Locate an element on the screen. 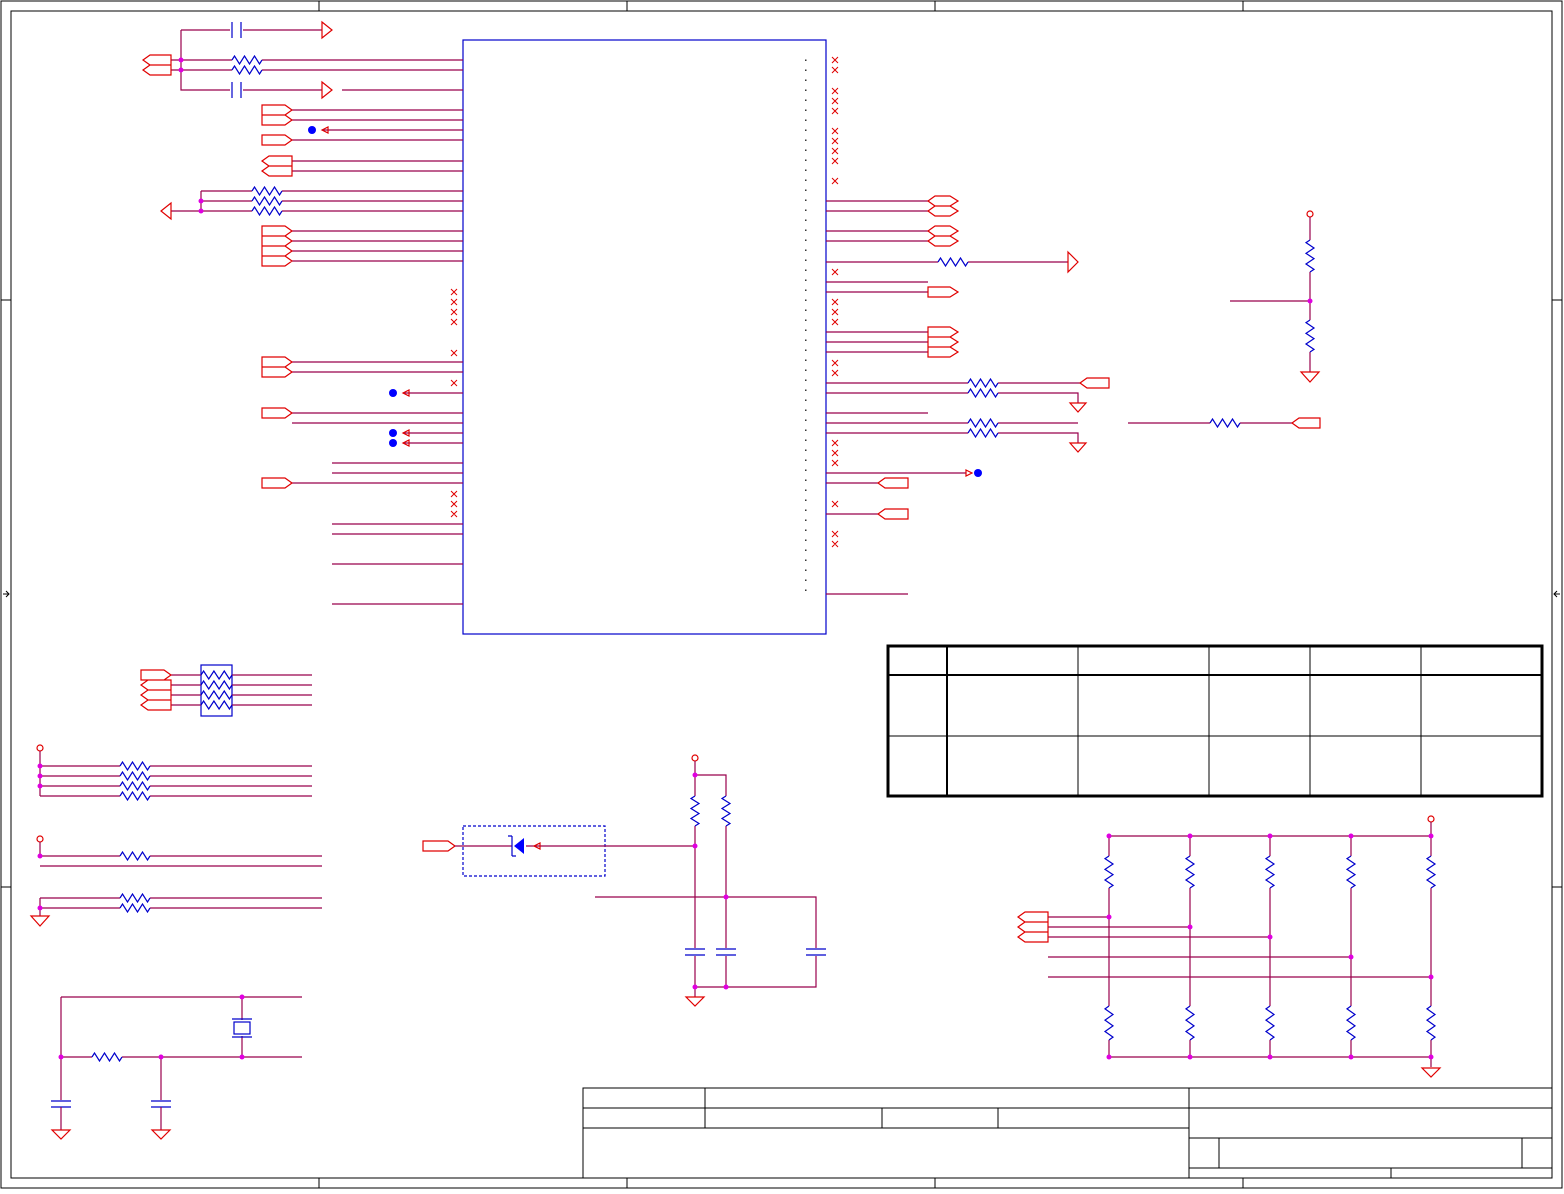  title-block is located at coordinates (1067, 1133).